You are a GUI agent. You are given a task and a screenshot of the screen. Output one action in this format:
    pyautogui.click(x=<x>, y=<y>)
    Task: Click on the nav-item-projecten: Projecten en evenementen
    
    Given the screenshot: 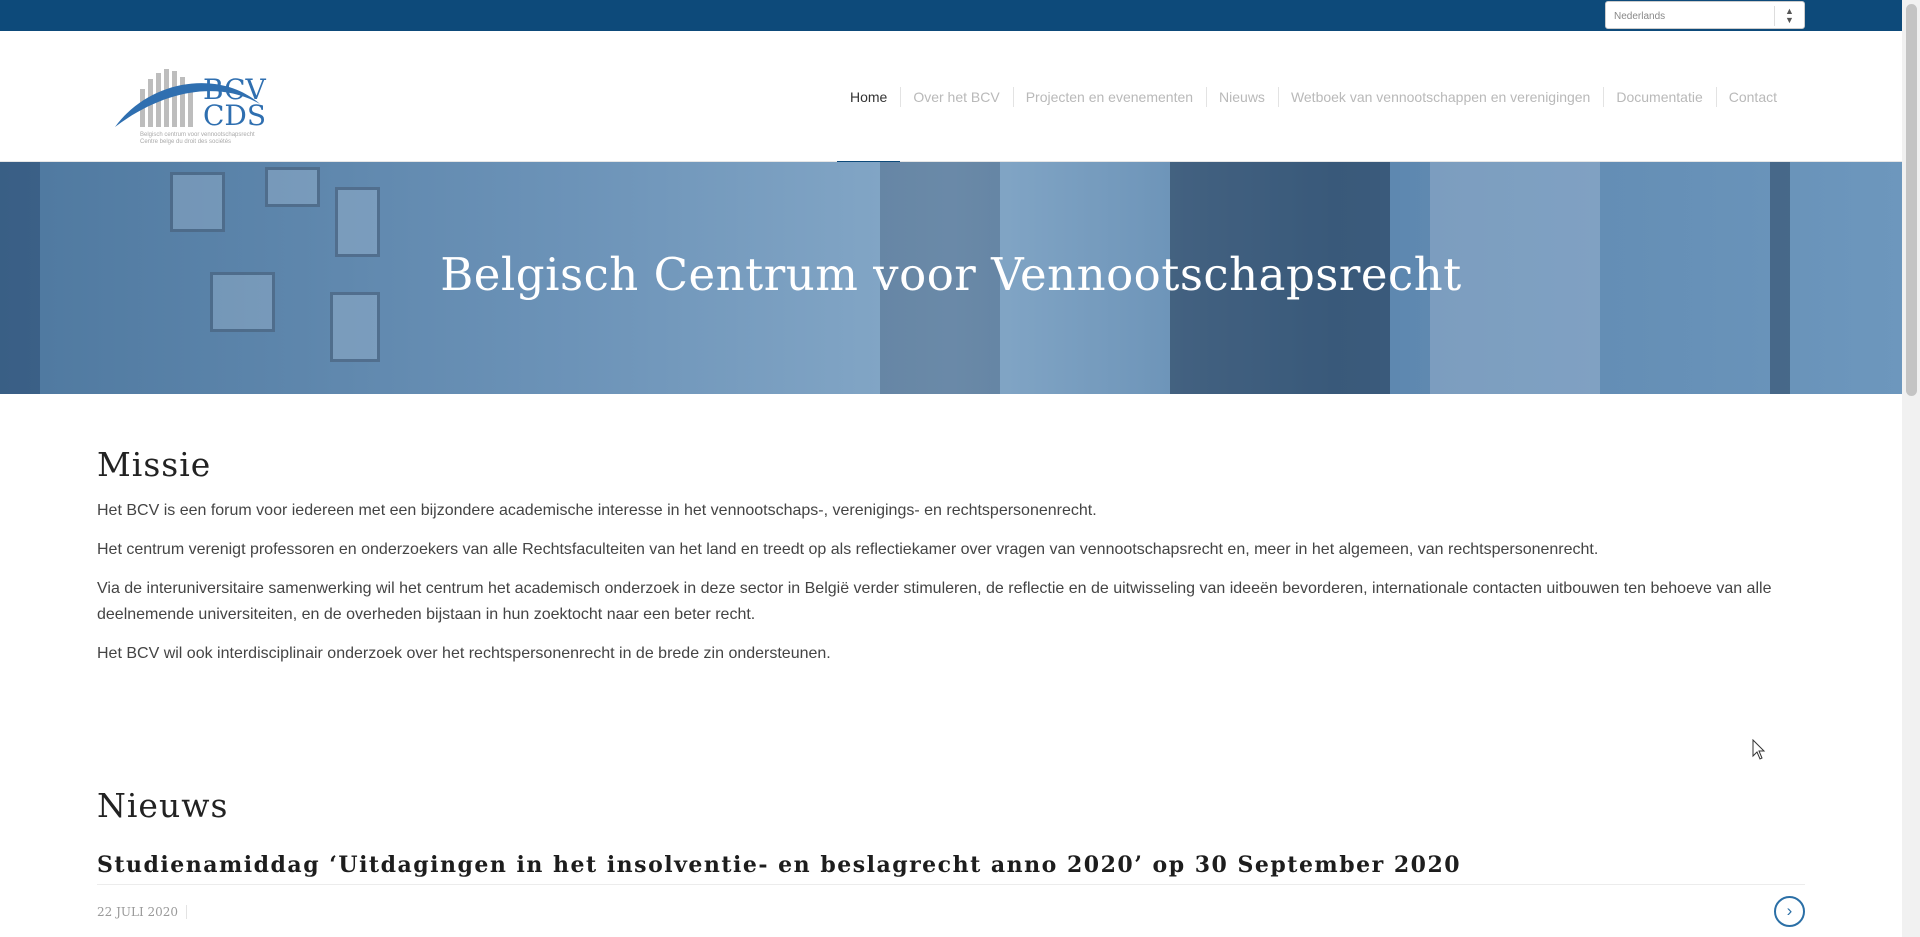 What is the action you would take?
    pyautogui.click(x=1109, y=96)
    